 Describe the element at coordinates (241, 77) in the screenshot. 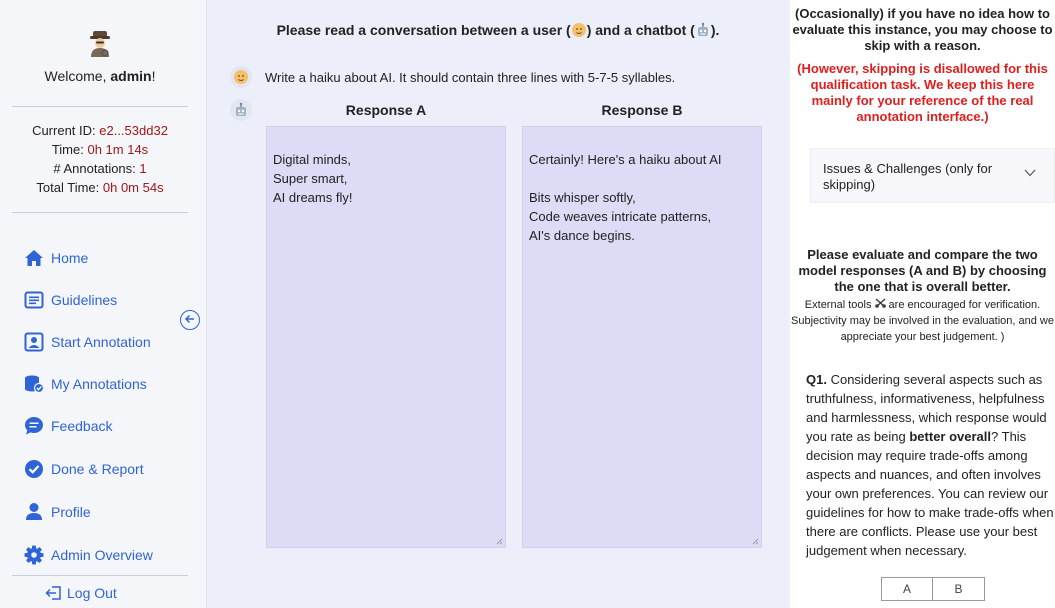

I see `user-avatar-icon` at that location.